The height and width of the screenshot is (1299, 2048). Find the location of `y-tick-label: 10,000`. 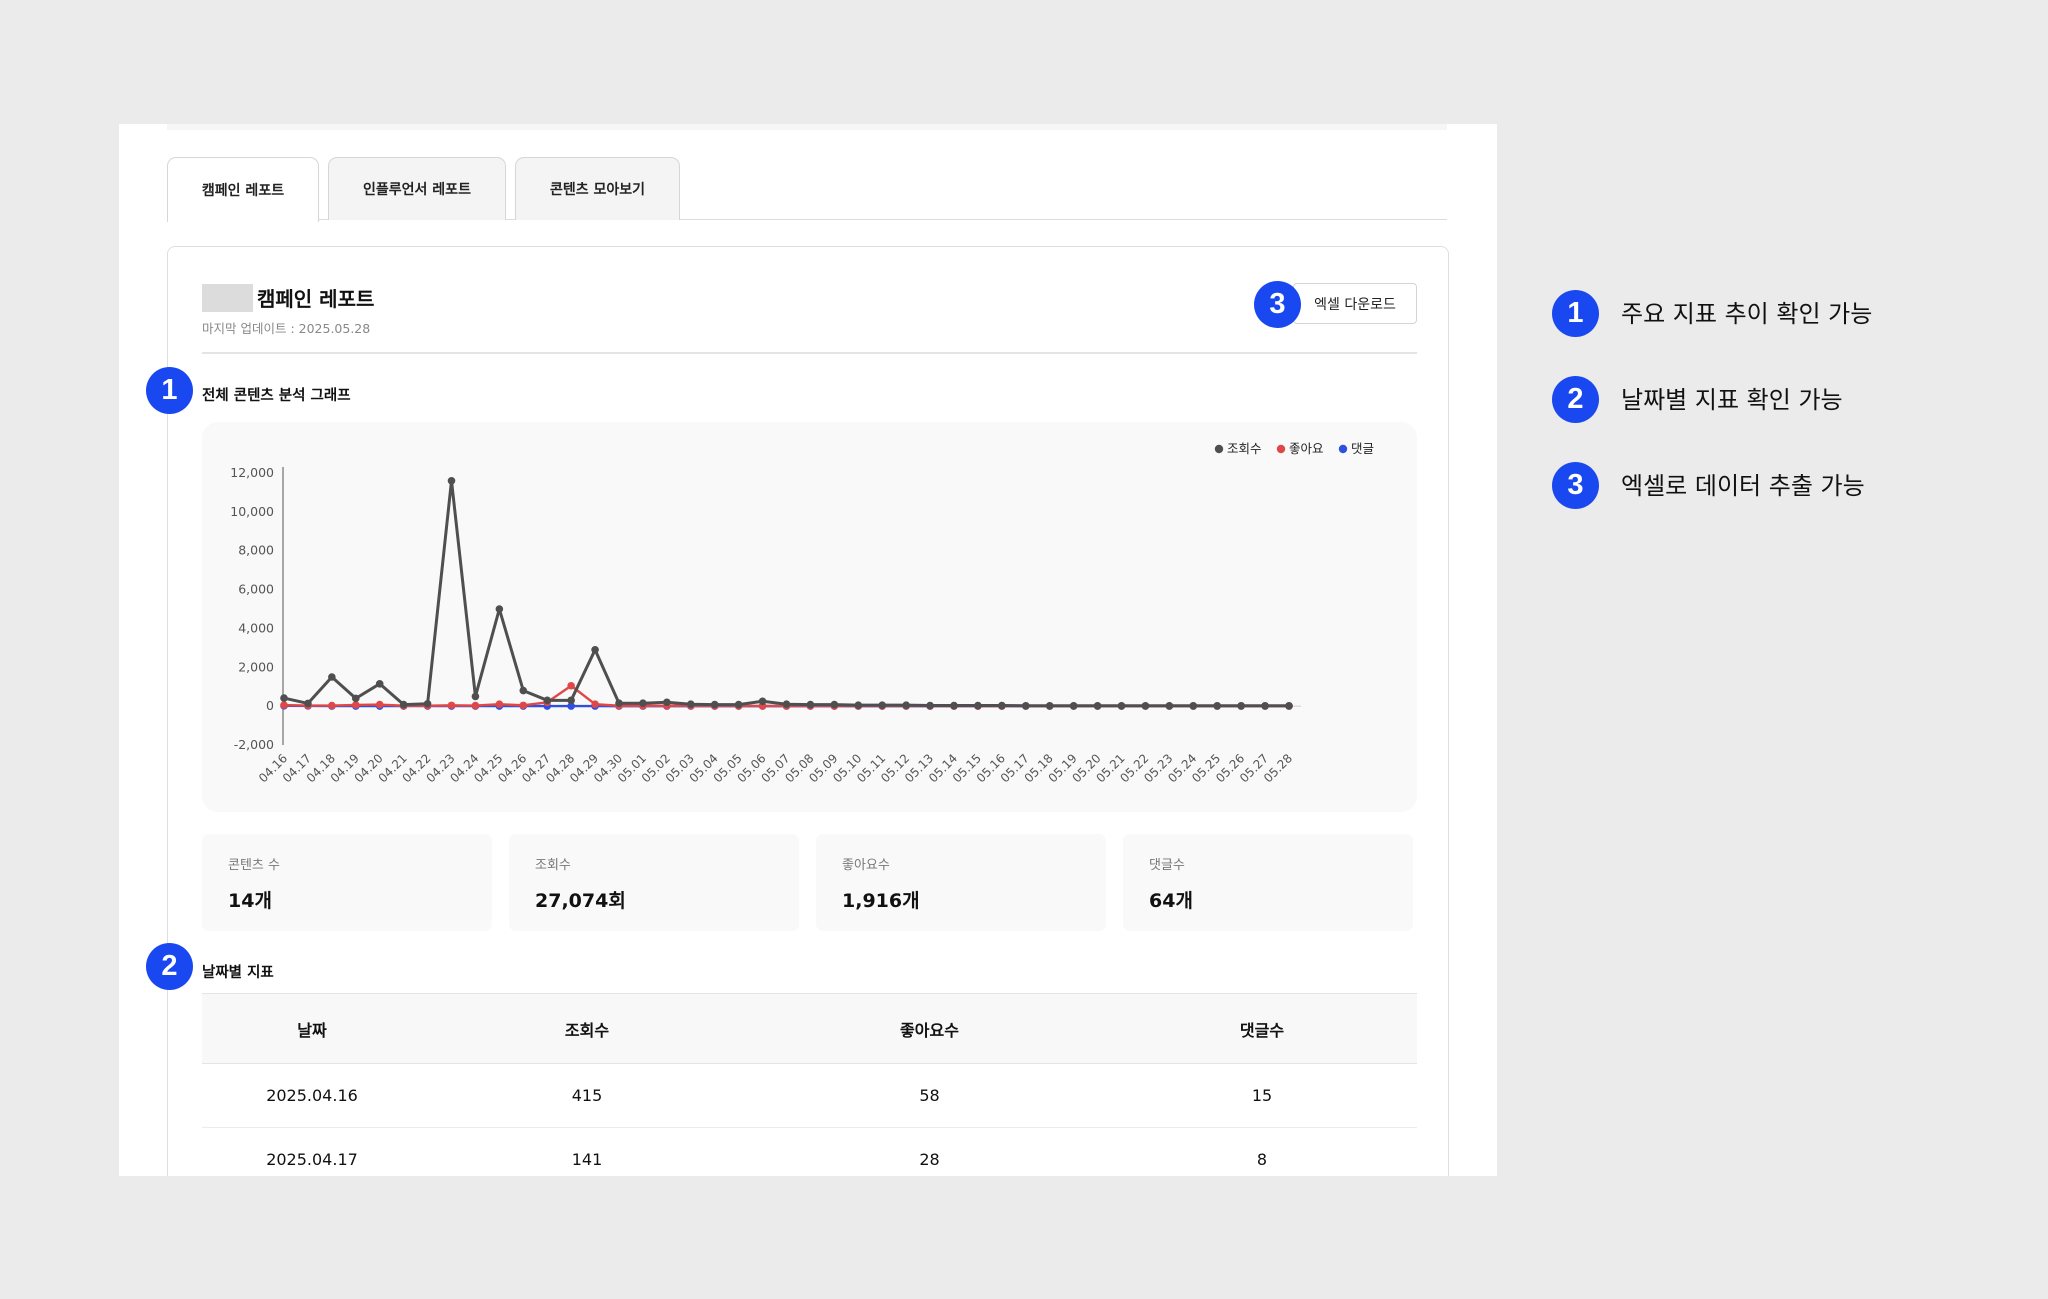

y-tick-label: 10,000 is located at coordinates (252, 511).